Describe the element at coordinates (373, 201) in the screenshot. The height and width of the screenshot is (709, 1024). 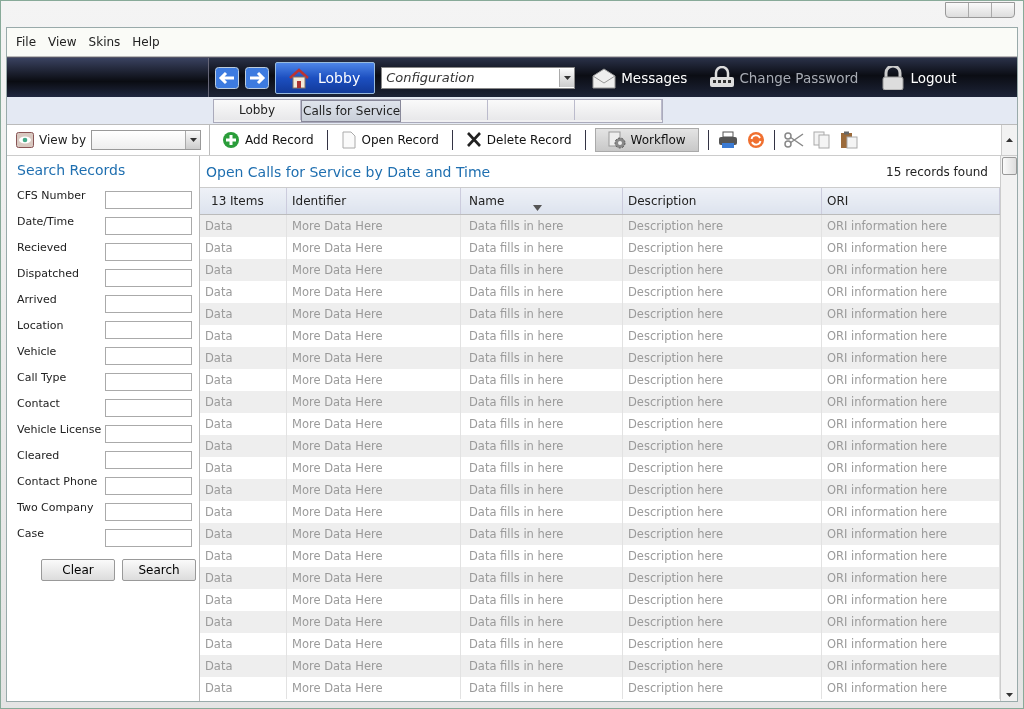
I see `column-header: Identifier` at that location.